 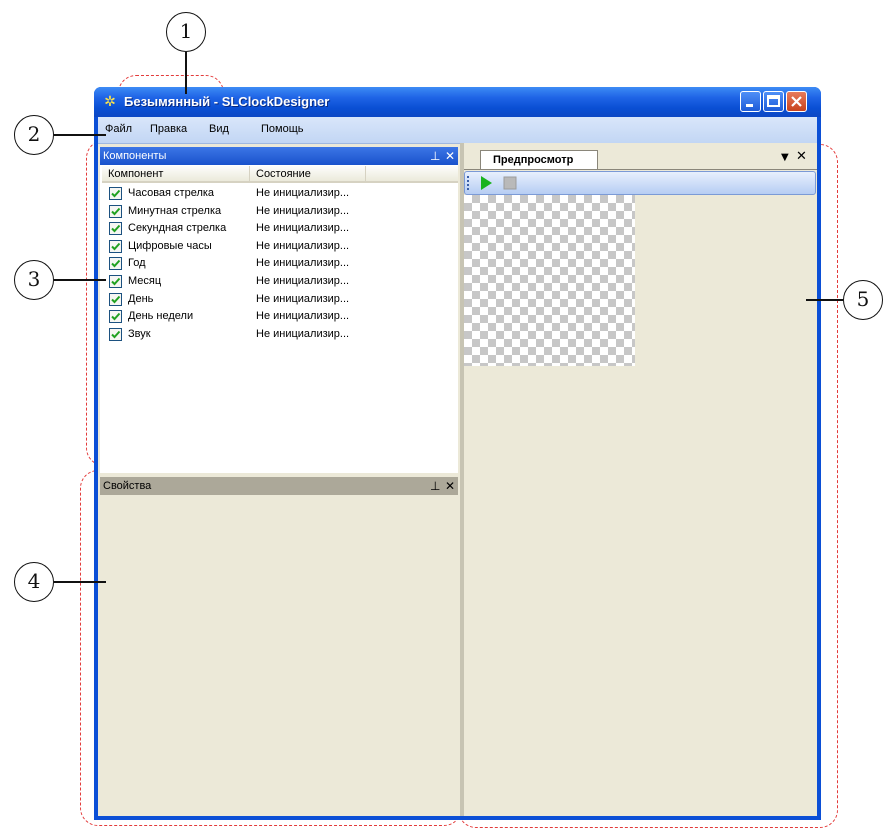 I want to click on play-icon, so click(x=486, y=183).